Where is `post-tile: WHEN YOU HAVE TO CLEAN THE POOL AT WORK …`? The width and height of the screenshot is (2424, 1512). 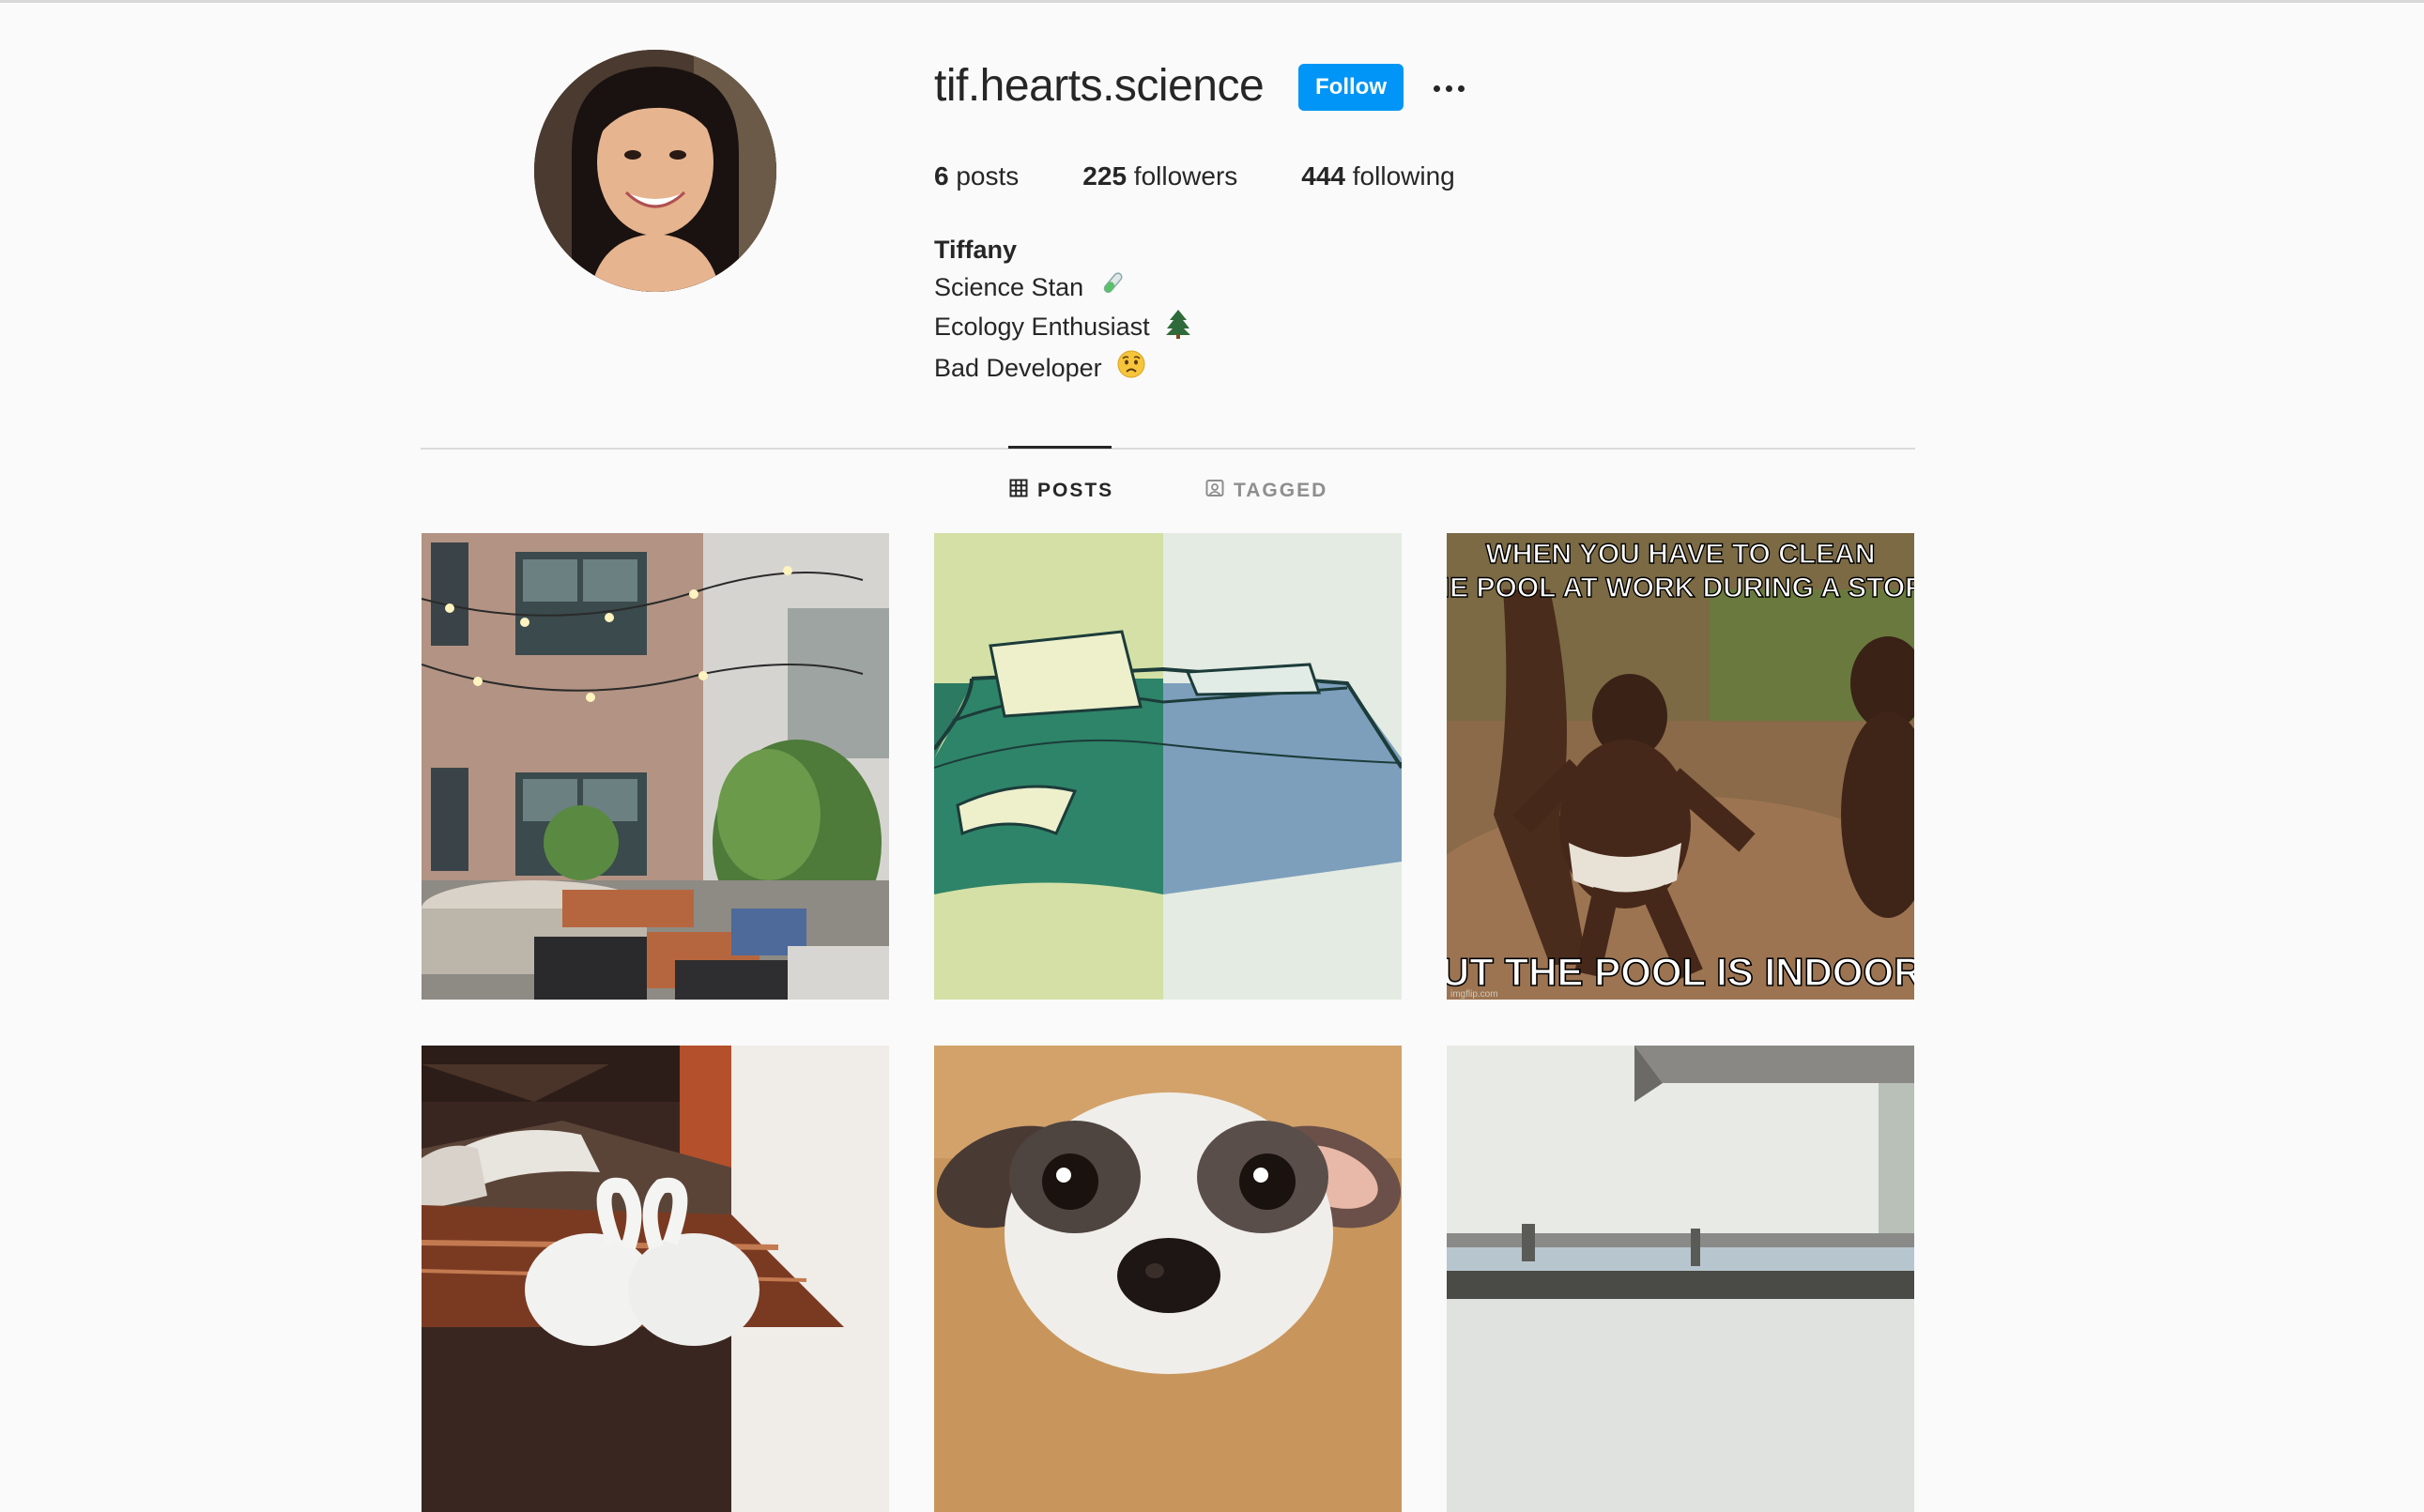 post-tile: WHEN YOU HAVE TO CLEAN THE POOL AT WORK … is located at coordinates (1681, 766).